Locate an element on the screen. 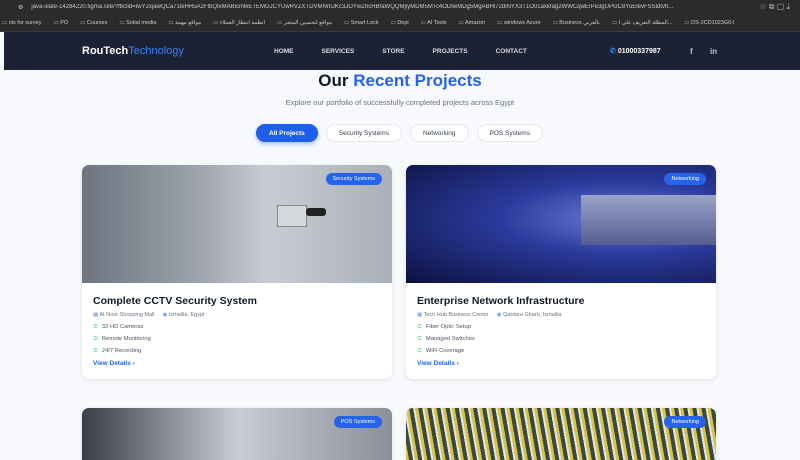  bookmark: مواقع لتحسين المتجر is located at coordinates (304, 23).